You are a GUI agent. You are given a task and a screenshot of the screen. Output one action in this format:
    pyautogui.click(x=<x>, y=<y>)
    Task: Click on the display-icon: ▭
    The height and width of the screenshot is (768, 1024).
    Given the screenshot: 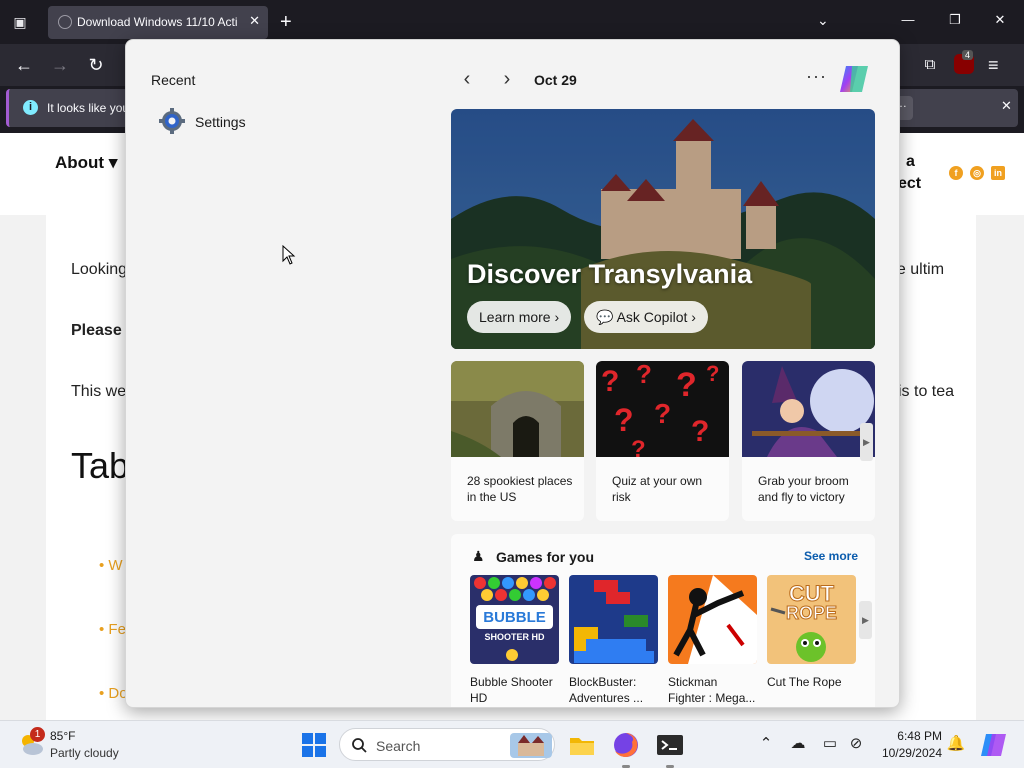 What is the action you would take?
    pyautogui.click(x=830, y=744)
    